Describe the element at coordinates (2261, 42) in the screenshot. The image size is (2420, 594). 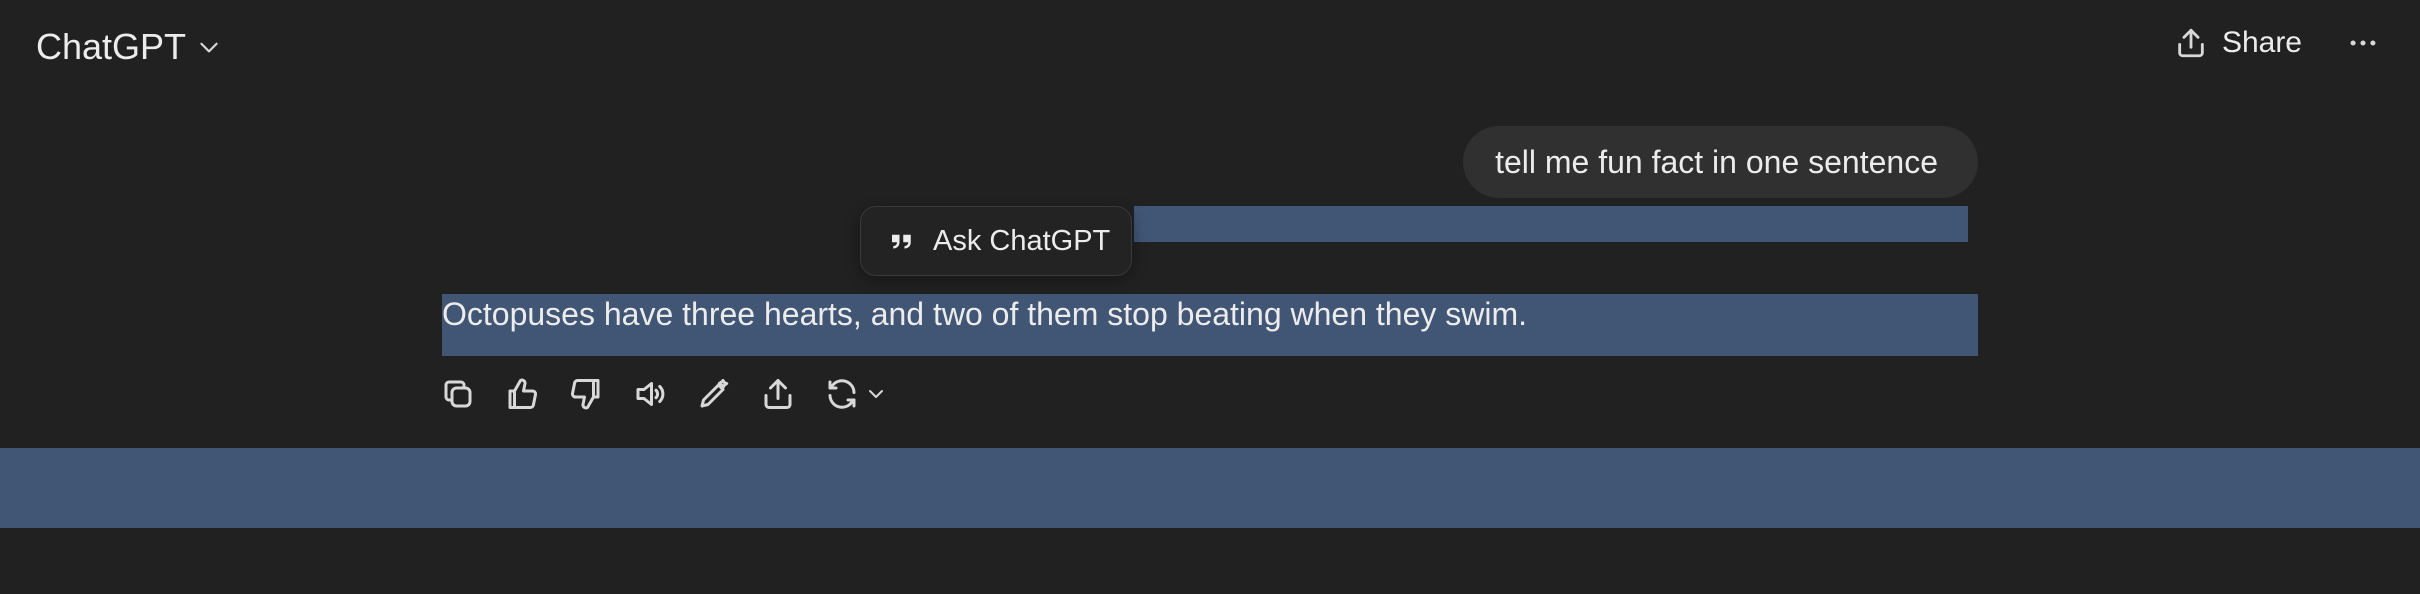
I see `share-label: Share` at that location.